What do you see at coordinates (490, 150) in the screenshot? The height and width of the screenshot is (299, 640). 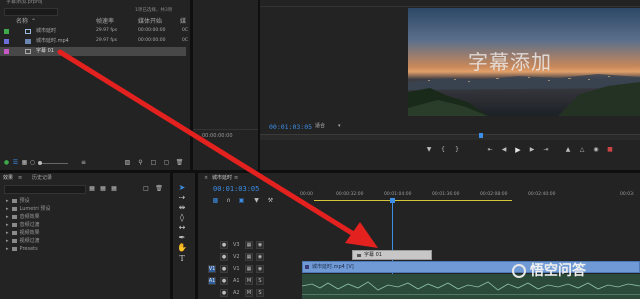 I see `go-to-in-icon: ⇤` at bounding box center [490, 150].